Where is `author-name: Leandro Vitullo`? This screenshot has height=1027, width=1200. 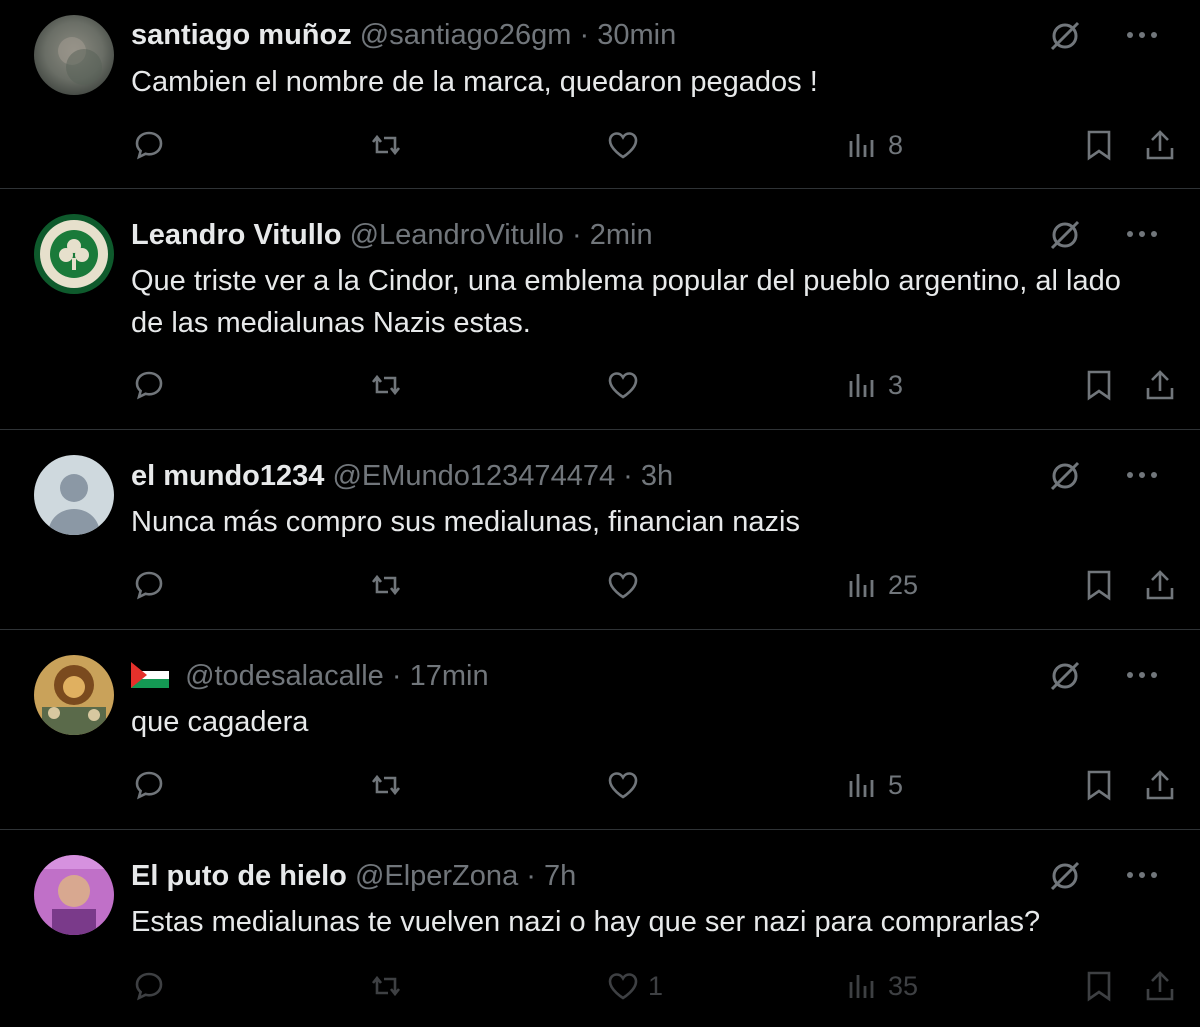
author-name: Leandro Vitullo is located at coordinates (236, 235).